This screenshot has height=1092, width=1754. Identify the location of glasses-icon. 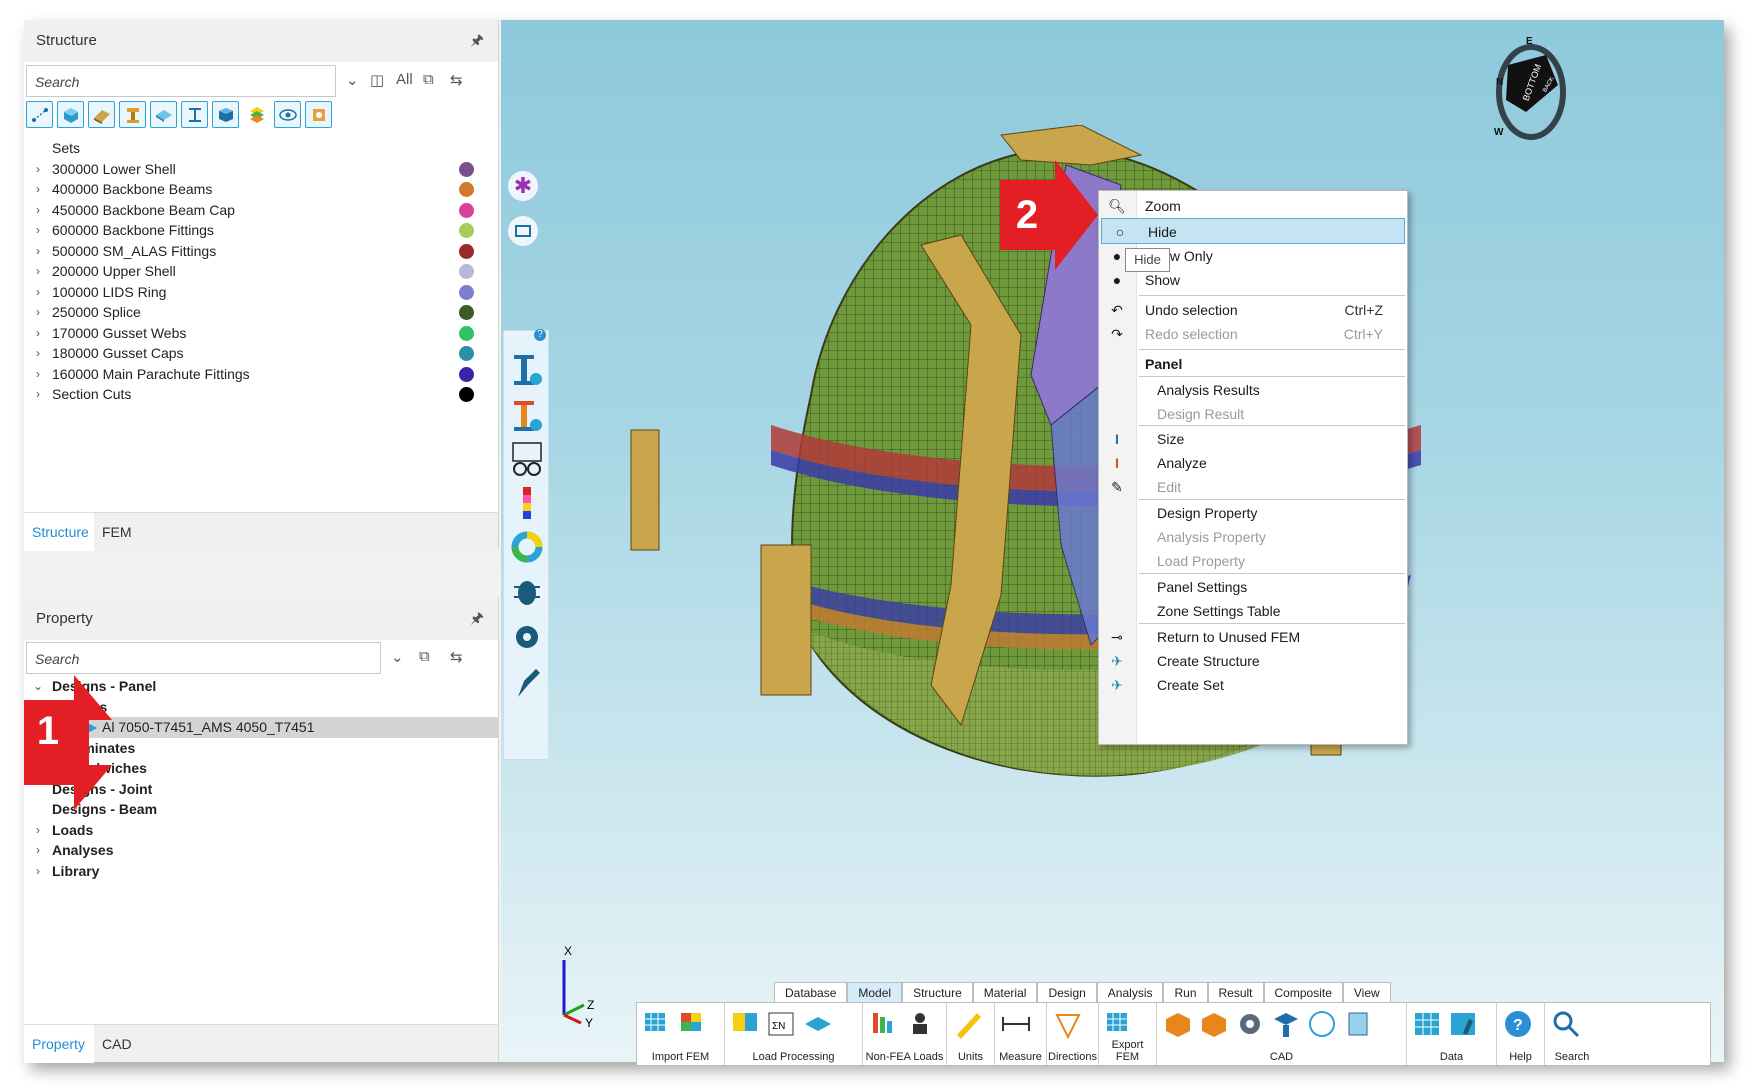
(527, 459).